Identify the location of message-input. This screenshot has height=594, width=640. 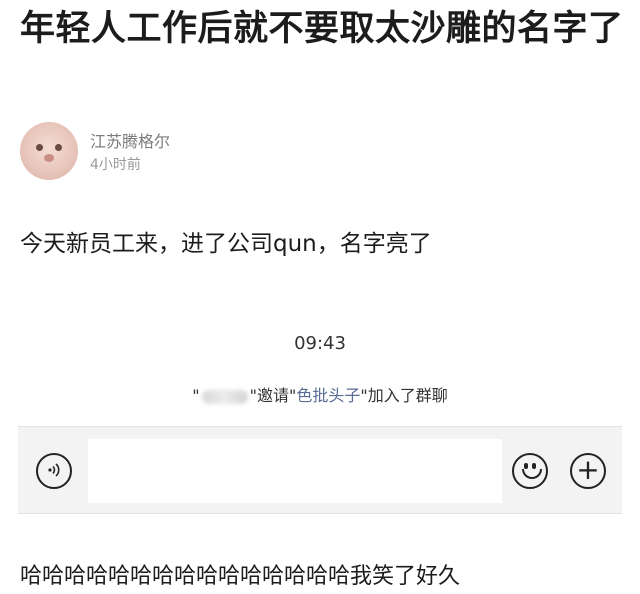
(295, 471).